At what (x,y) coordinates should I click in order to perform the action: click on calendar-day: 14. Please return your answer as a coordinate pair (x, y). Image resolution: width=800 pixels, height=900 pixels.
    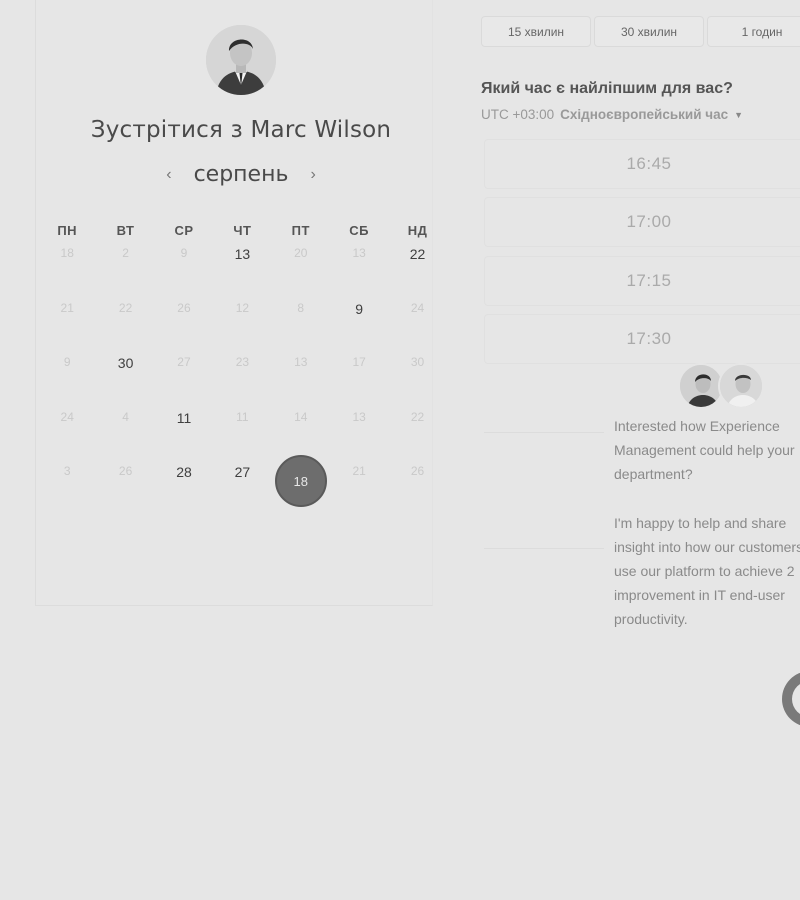
    Looking at the image, I should click on (301, 427).